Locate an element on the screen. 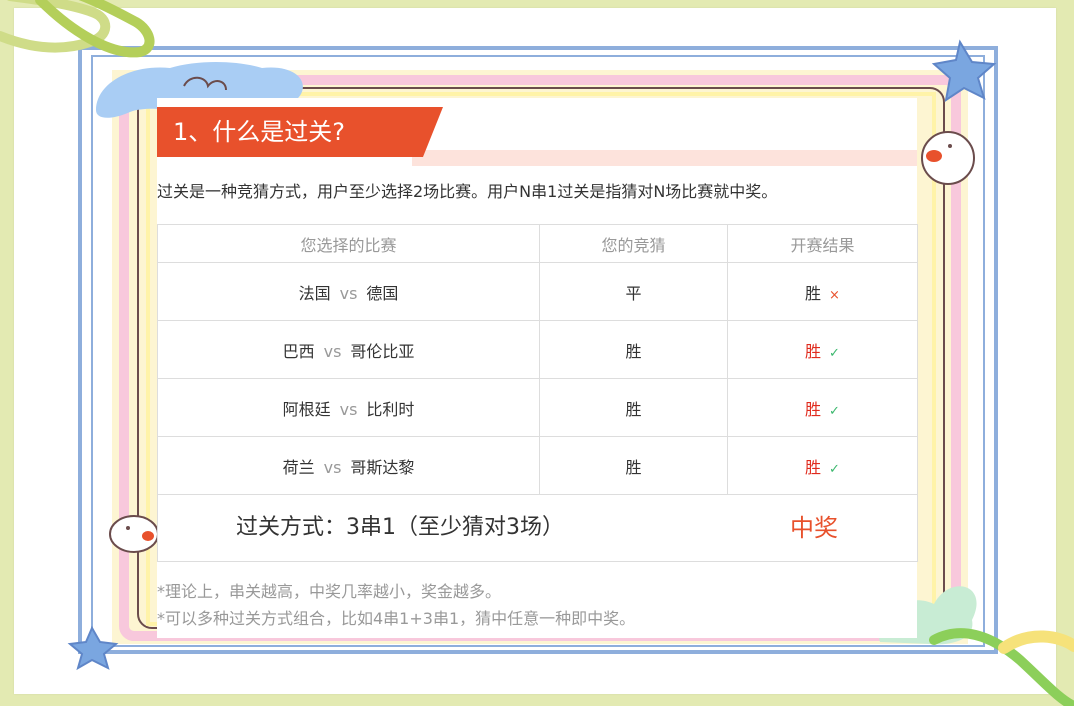 This screenshot has width=1074, height=706. section-header: 1、什么是过关? is located at coordinates (537, 136).